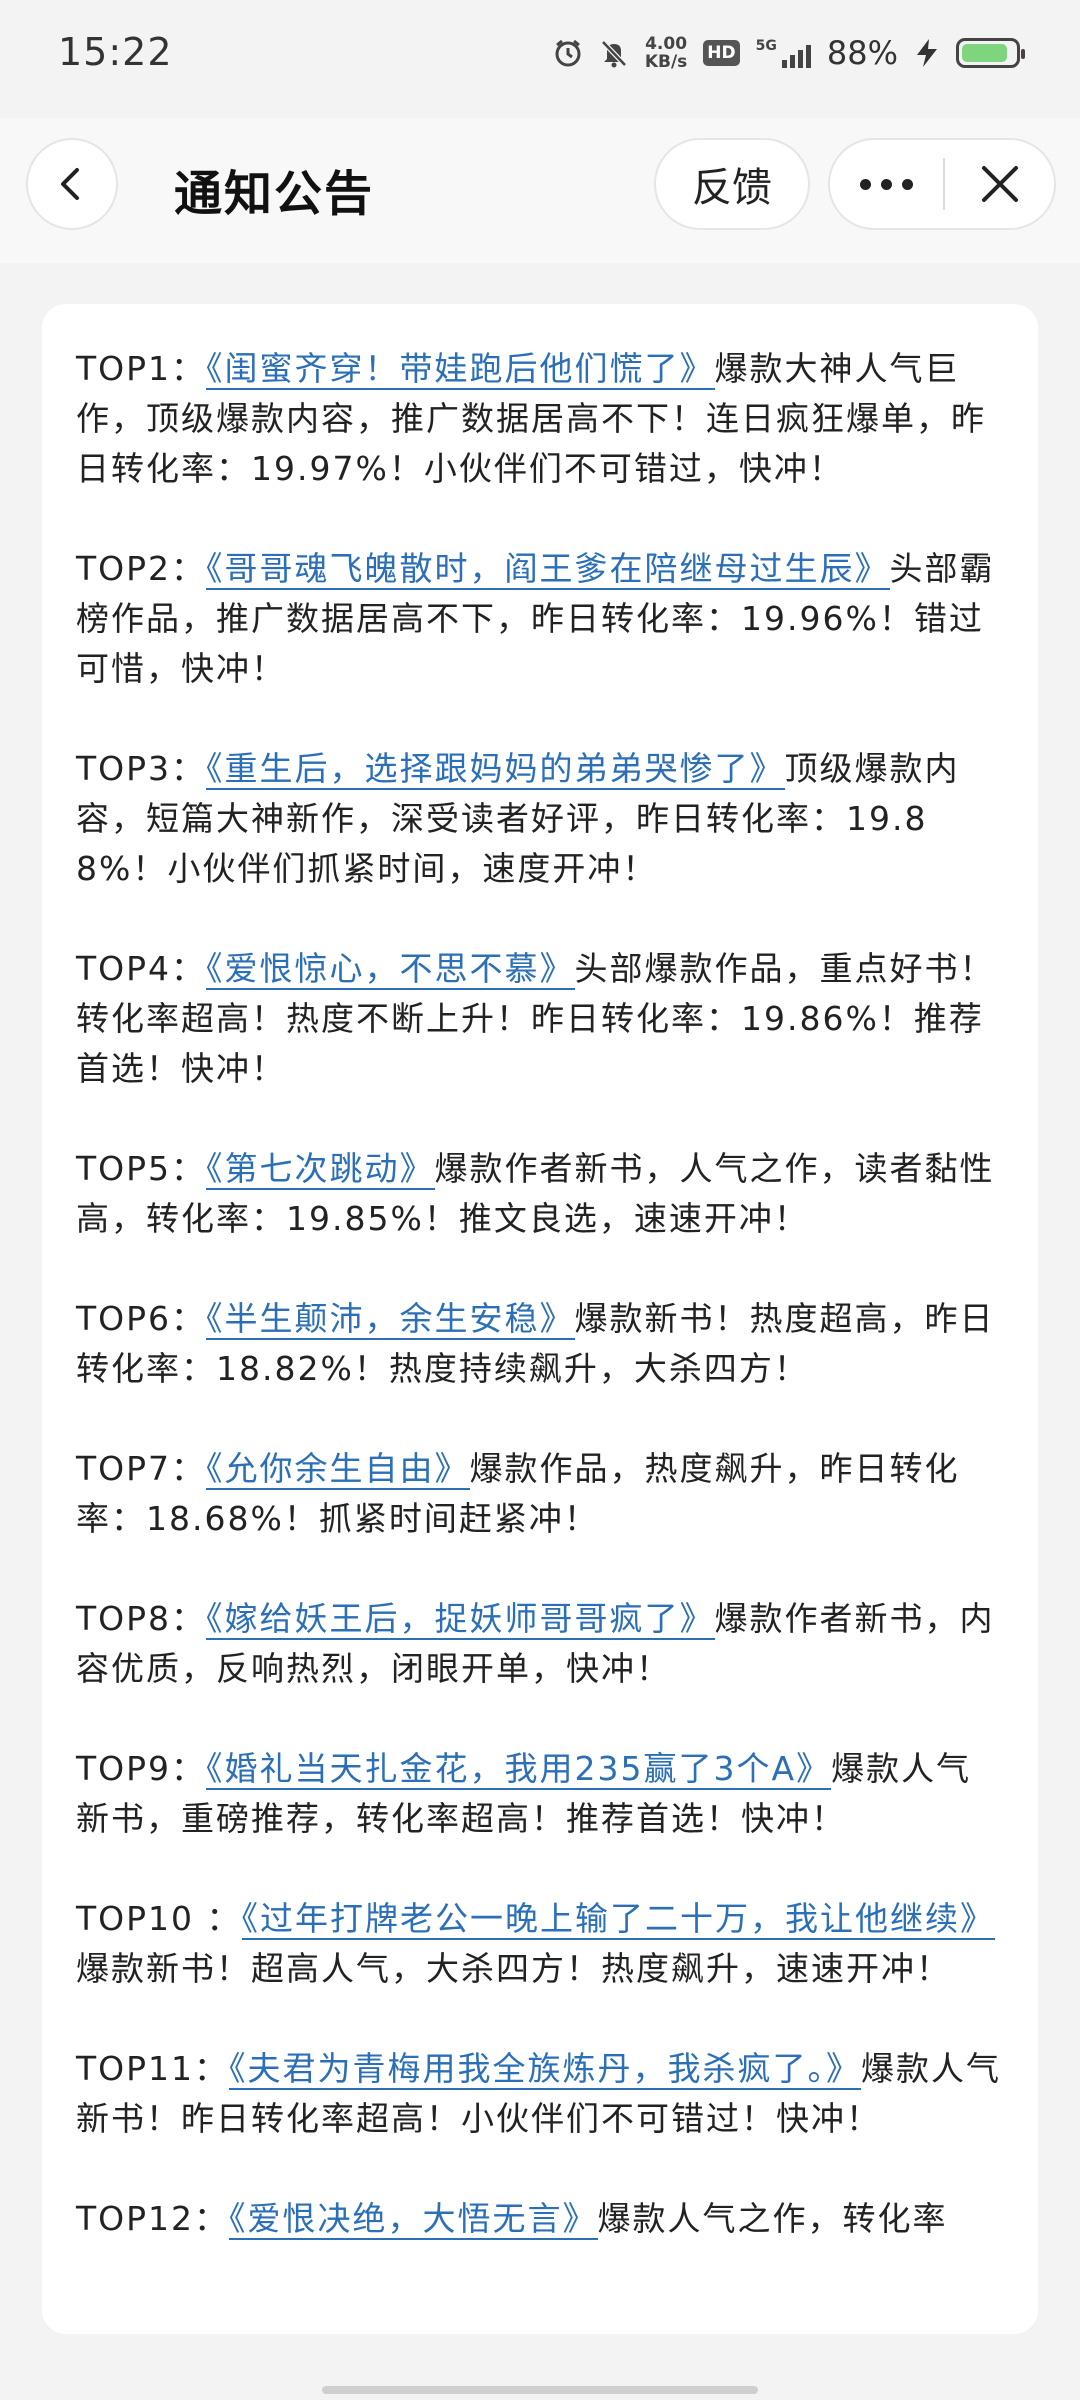  I want to click on item-rank: TOP2：, so click(141, 568).